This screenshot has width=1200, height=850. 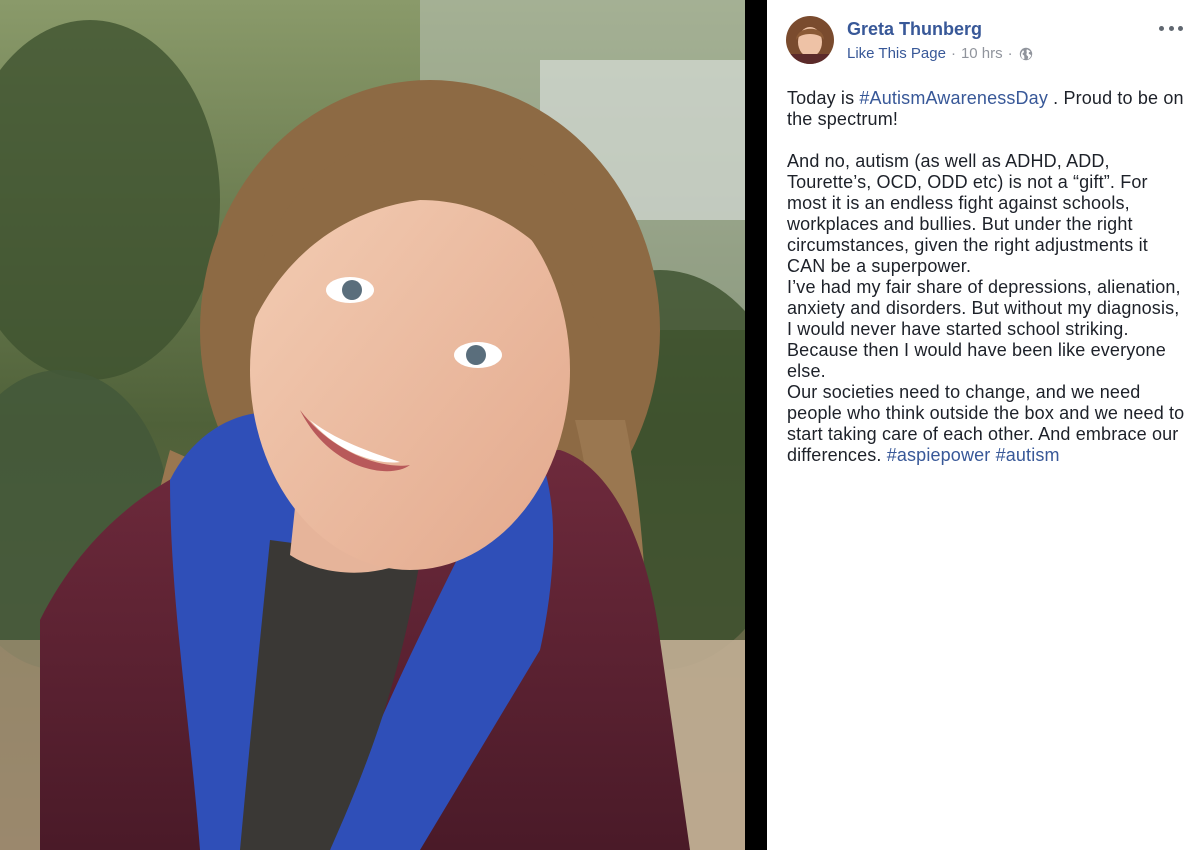 I want to click on post-timestamp: 10 hrs, so click(x=982, y=53).